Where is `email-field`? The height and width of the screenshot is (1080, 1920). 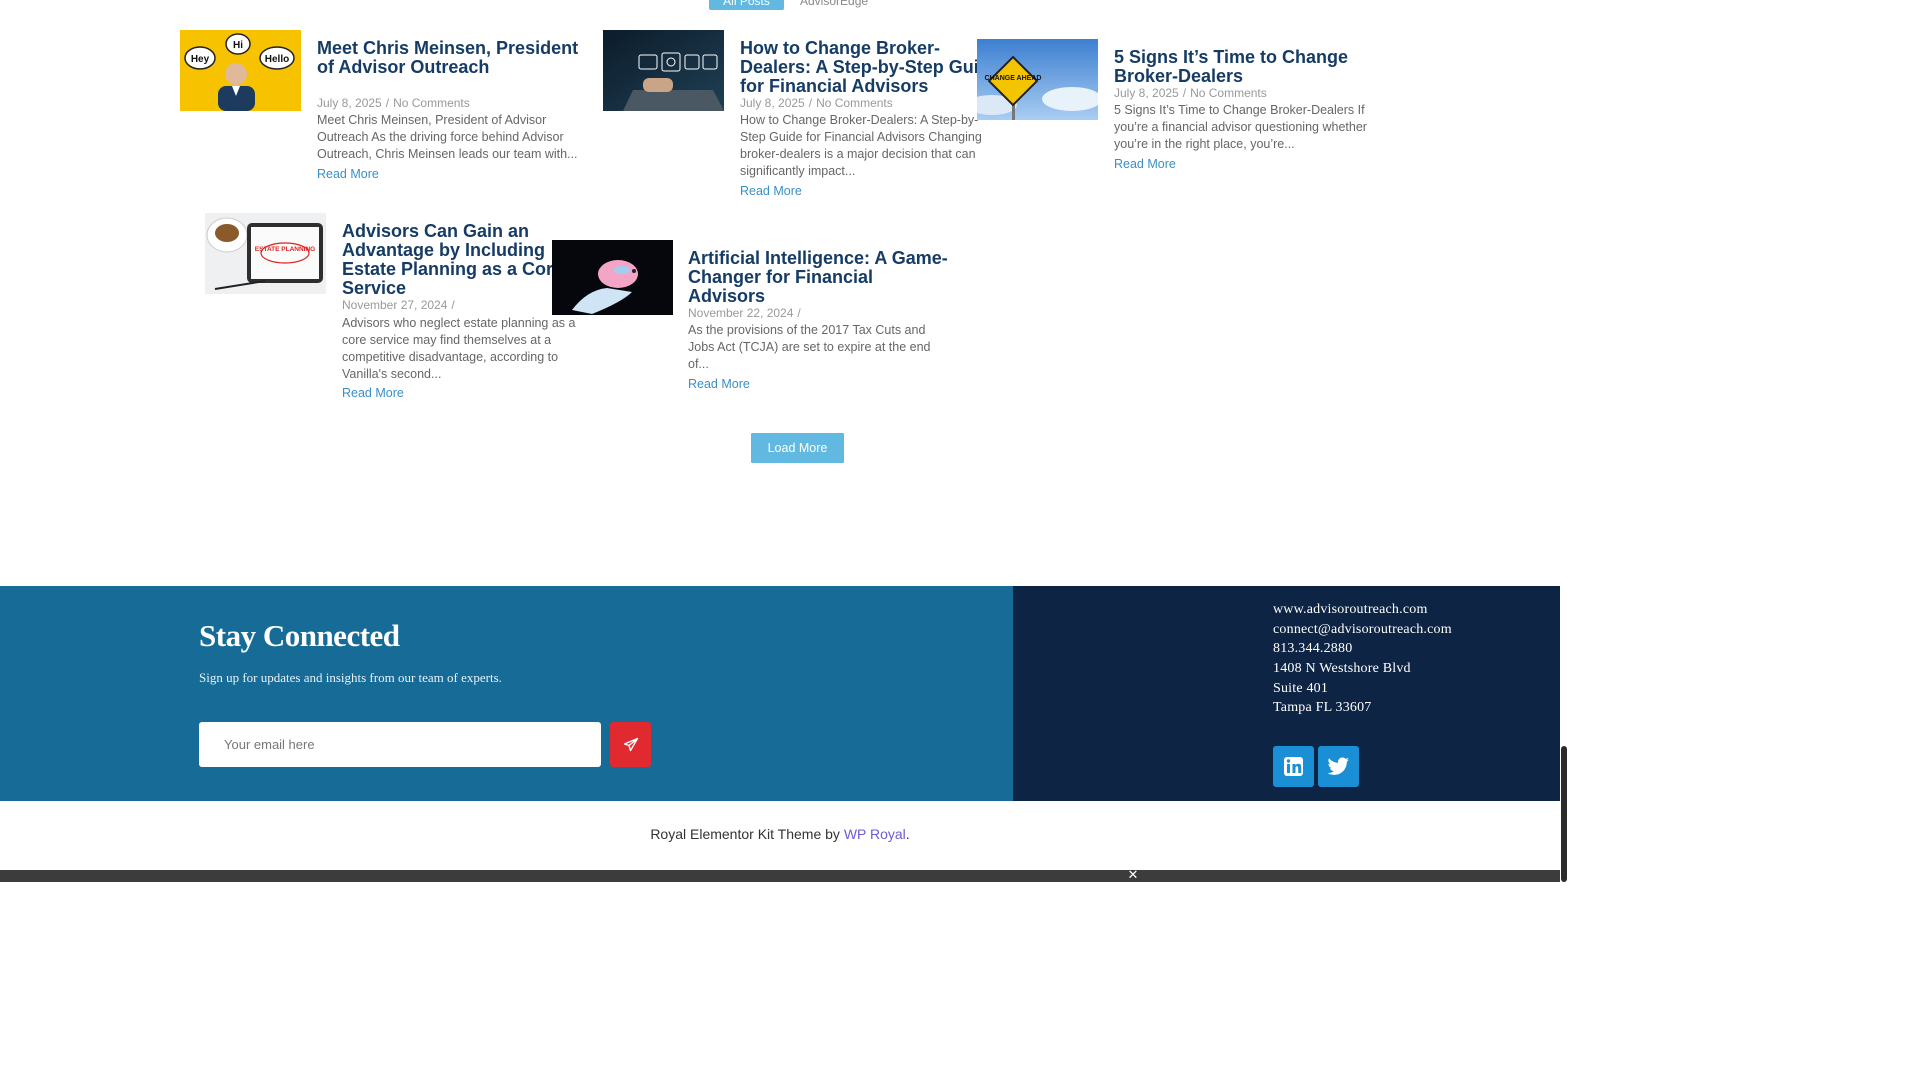 email-field is located at coordinates (400, 744).